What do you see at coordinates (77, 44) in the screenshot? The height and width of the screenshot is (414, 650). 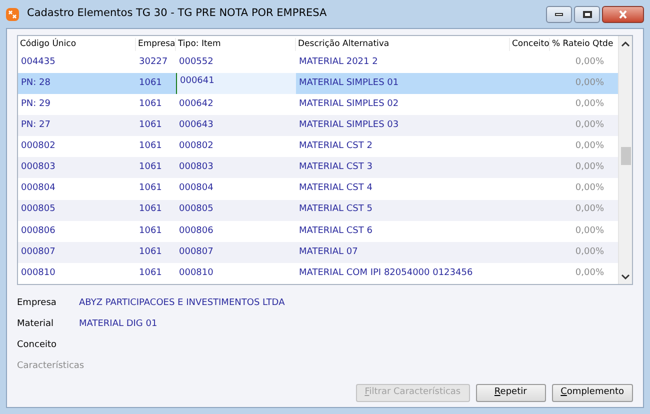 I see `column-header: Código Único` at bounding box center [77, 44].